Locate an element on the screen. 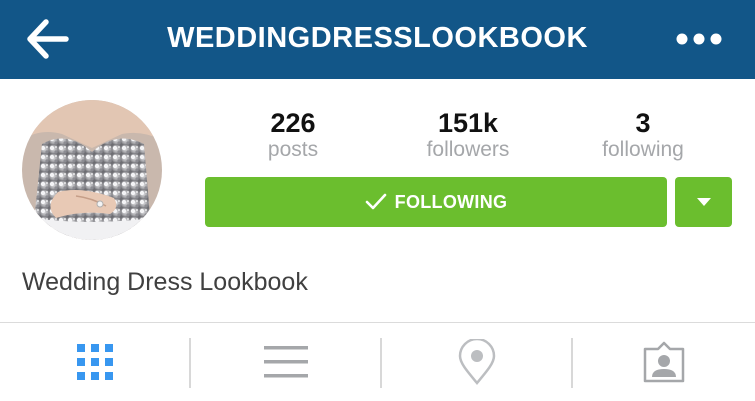 The height and width of the screenshot is (401, 755). page-title: WEDDINGDRESSLOOKBOOK is located at coordinates (377, 38).